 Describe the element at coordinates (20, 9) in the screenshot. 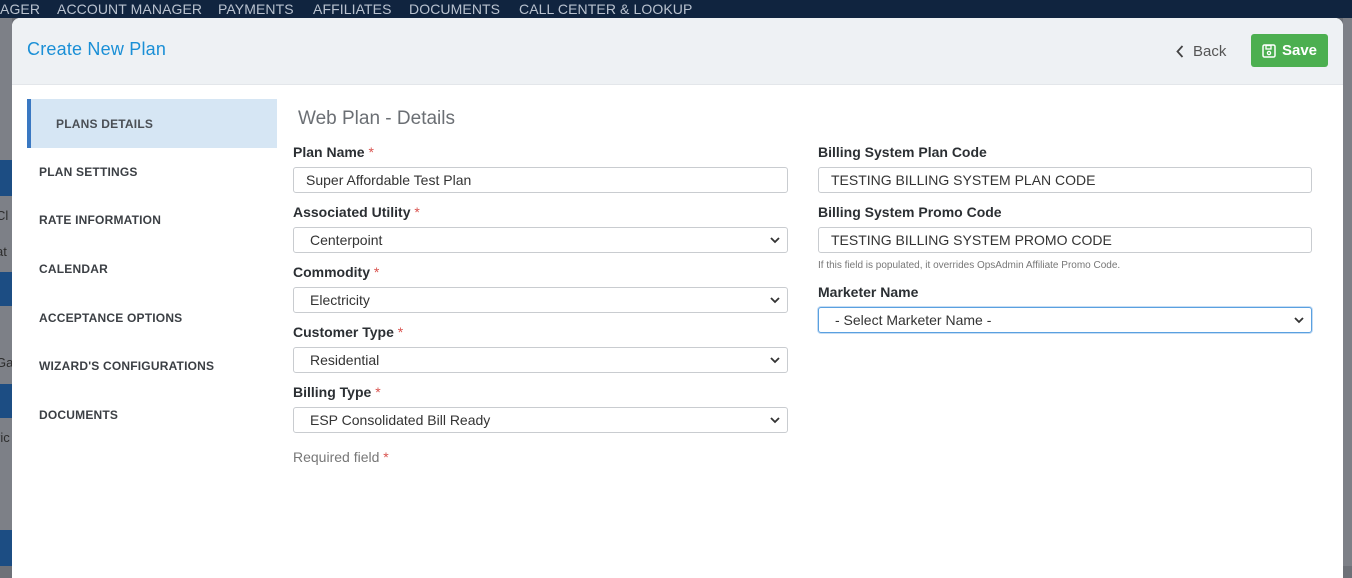

I see `nav-item-manager: AGER` at that location.